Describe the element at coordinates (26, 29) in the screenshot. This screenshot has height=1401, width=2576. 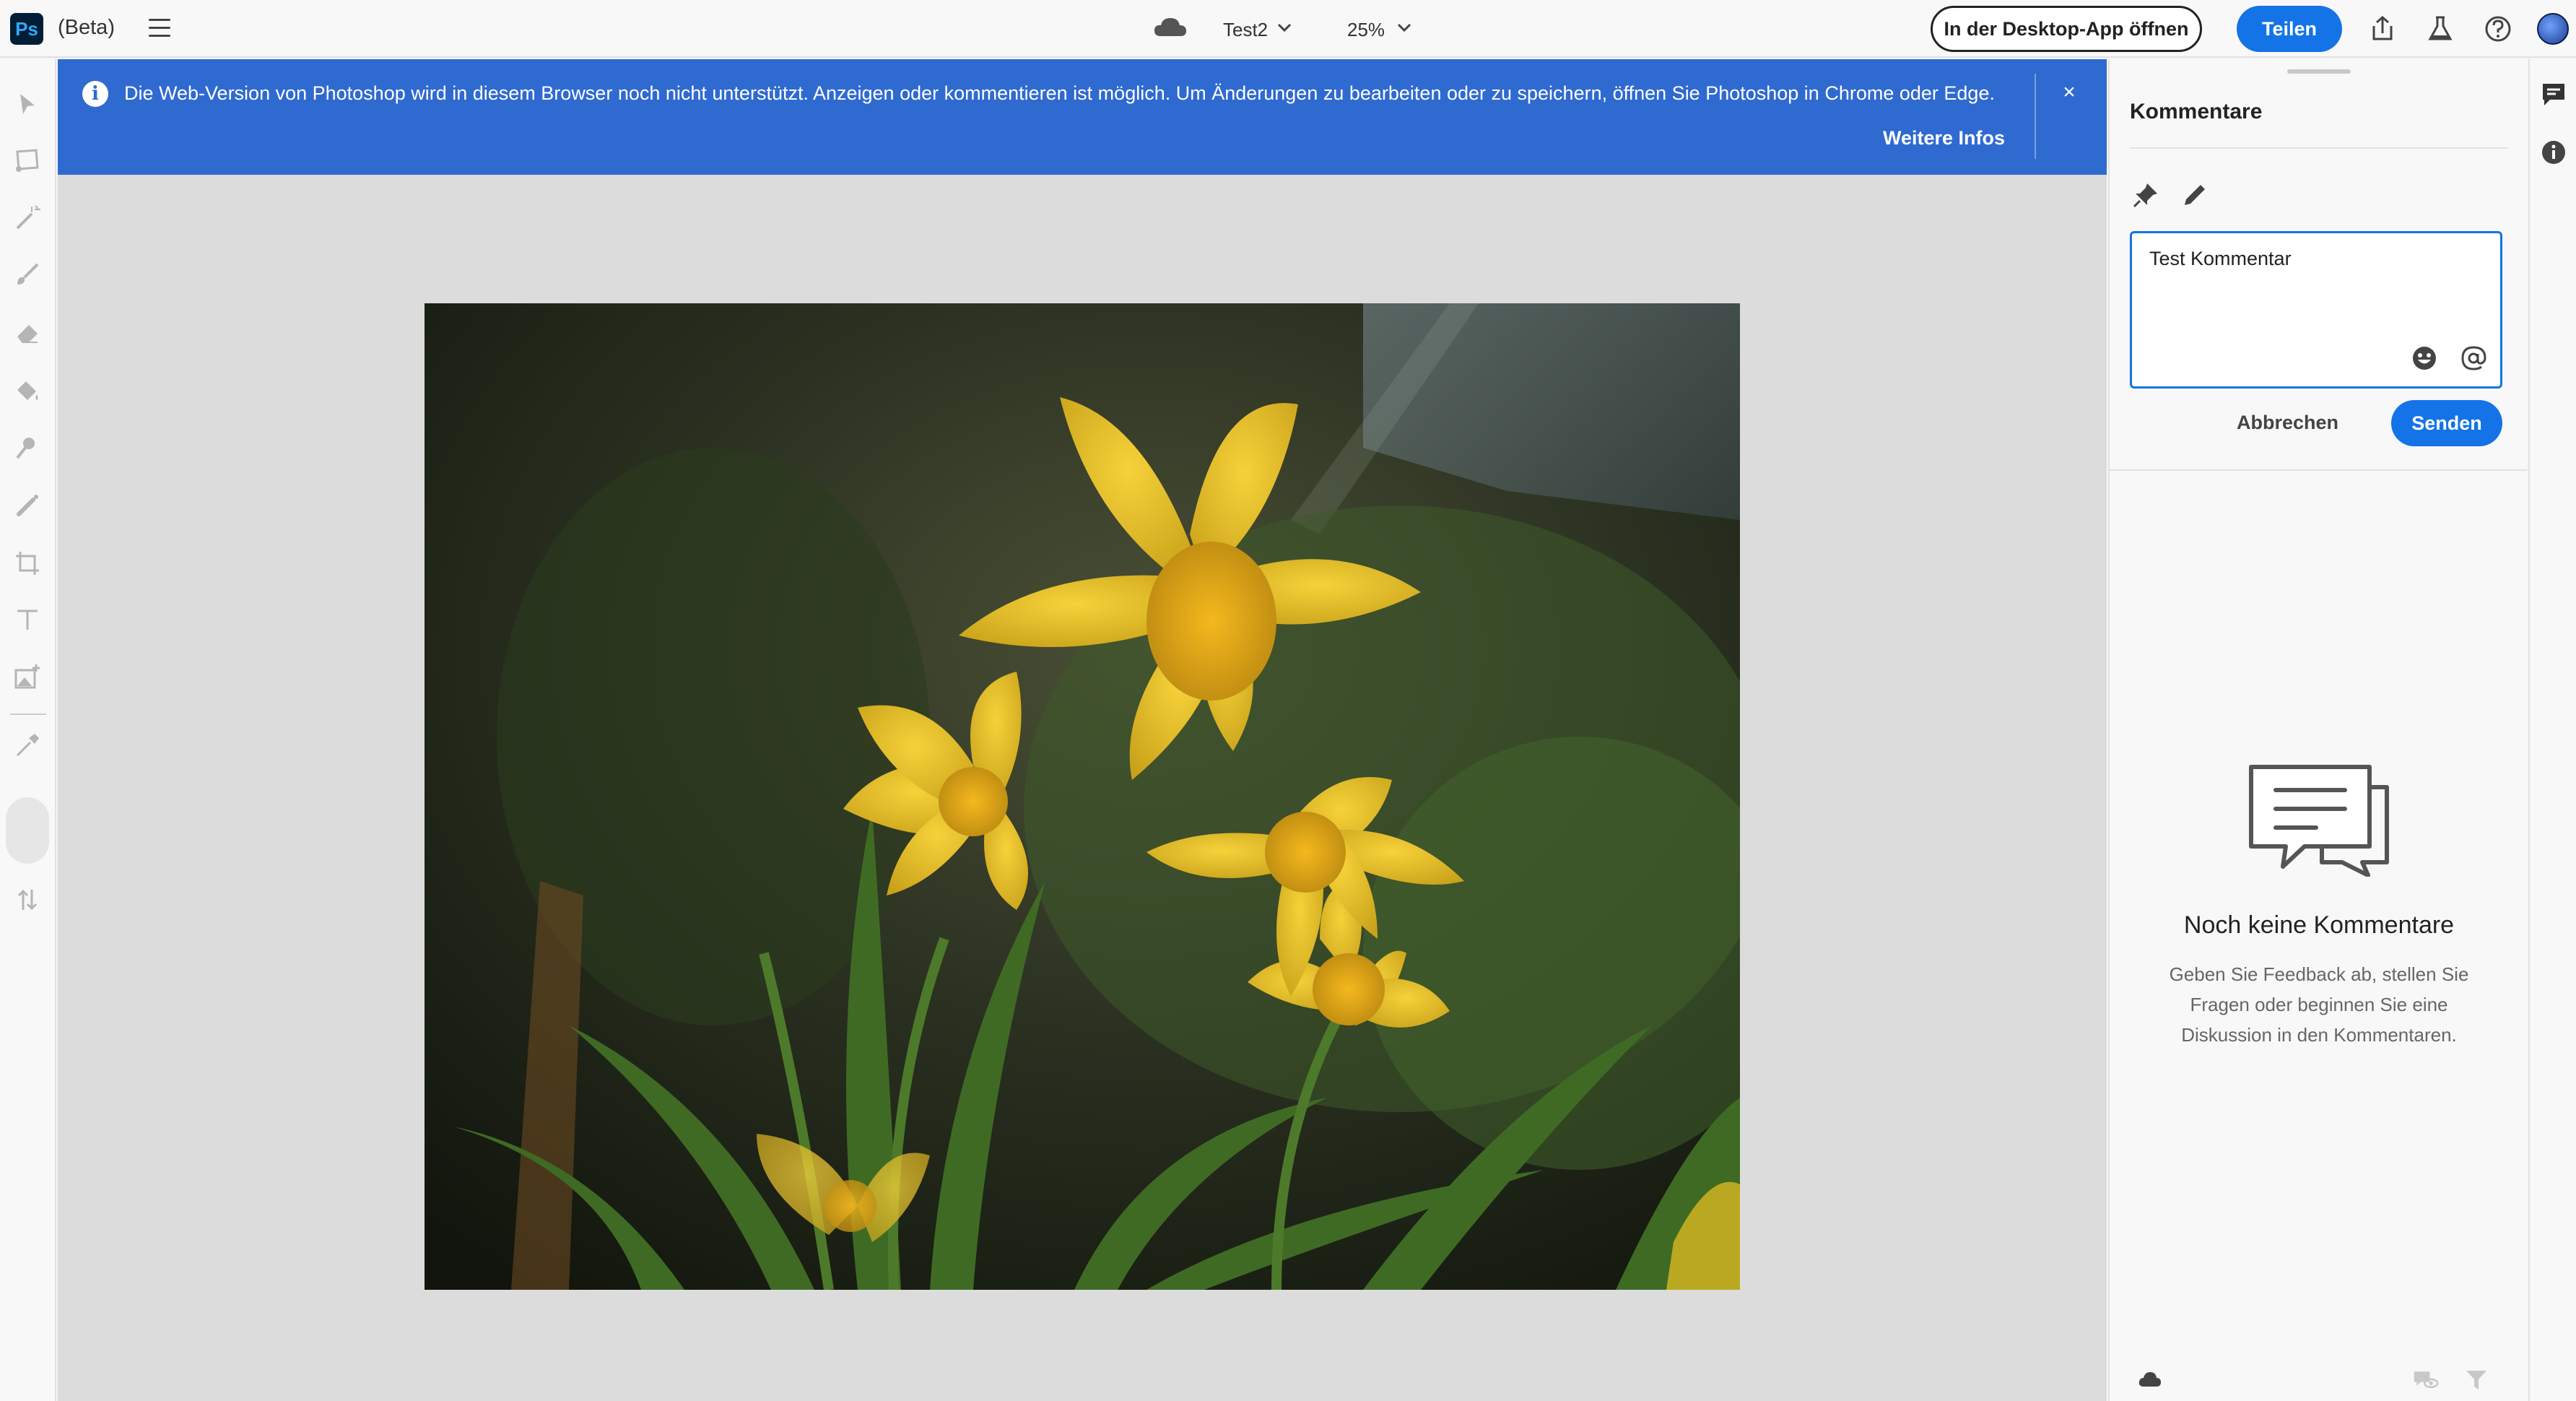
I see `photoshop-logo: Ps` at that location.